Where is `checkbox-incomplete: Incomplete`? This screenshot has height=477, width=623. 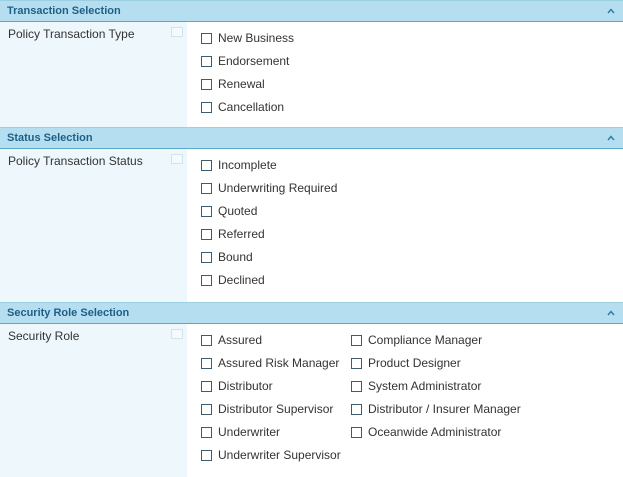 checkbox-incomplete: Incomplete is located at coordinates (239, 165).